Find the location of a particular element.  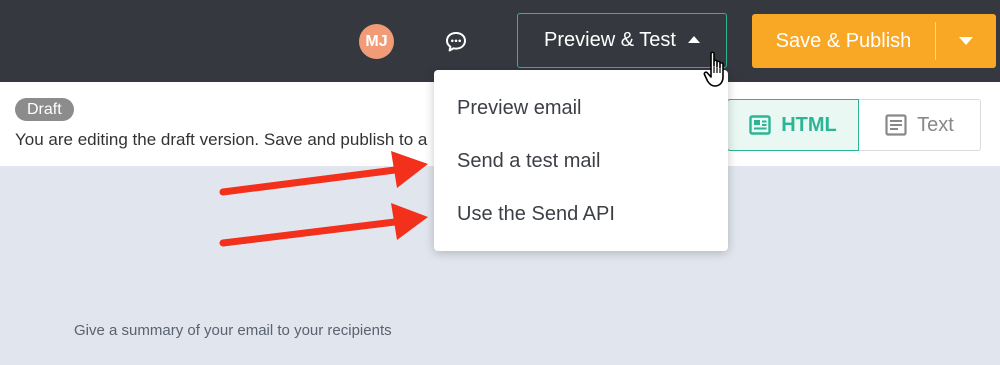

html-layout-icon is located at coordinates (760, 125).